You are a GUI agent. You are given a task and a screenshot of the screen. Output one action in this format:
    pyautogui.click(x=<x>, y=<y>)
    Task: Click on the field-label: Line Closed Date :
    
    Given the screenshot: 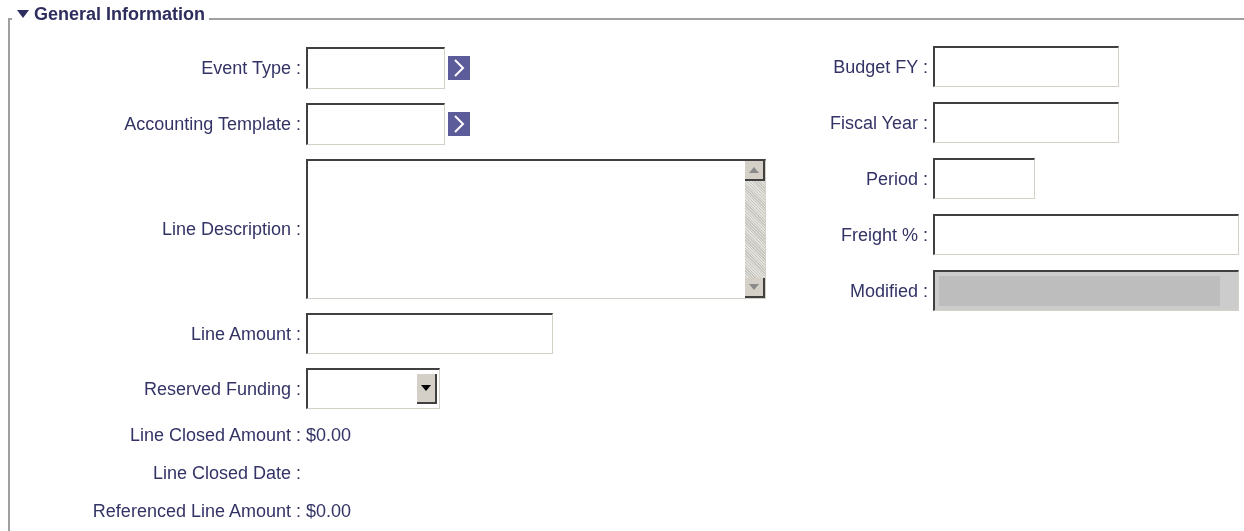 What is the action you would take?
    pyautogui.click(x=226, y=473)
    